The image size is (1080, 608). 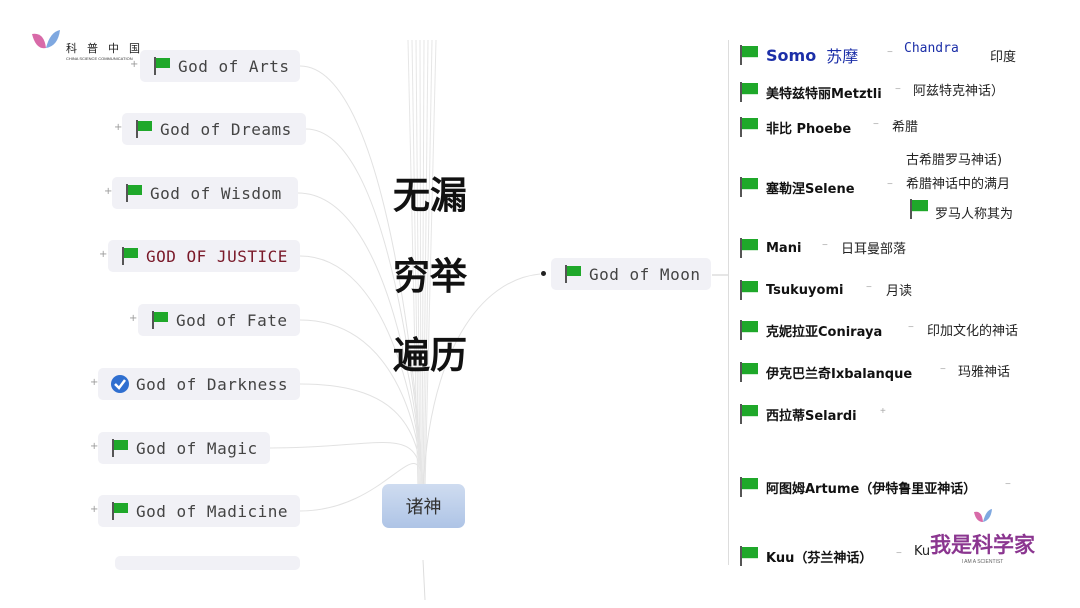 What do you see at coordinates (922, 551) in the screenshot?
I see `note-node: Ku` at bounding box center [922, 551].